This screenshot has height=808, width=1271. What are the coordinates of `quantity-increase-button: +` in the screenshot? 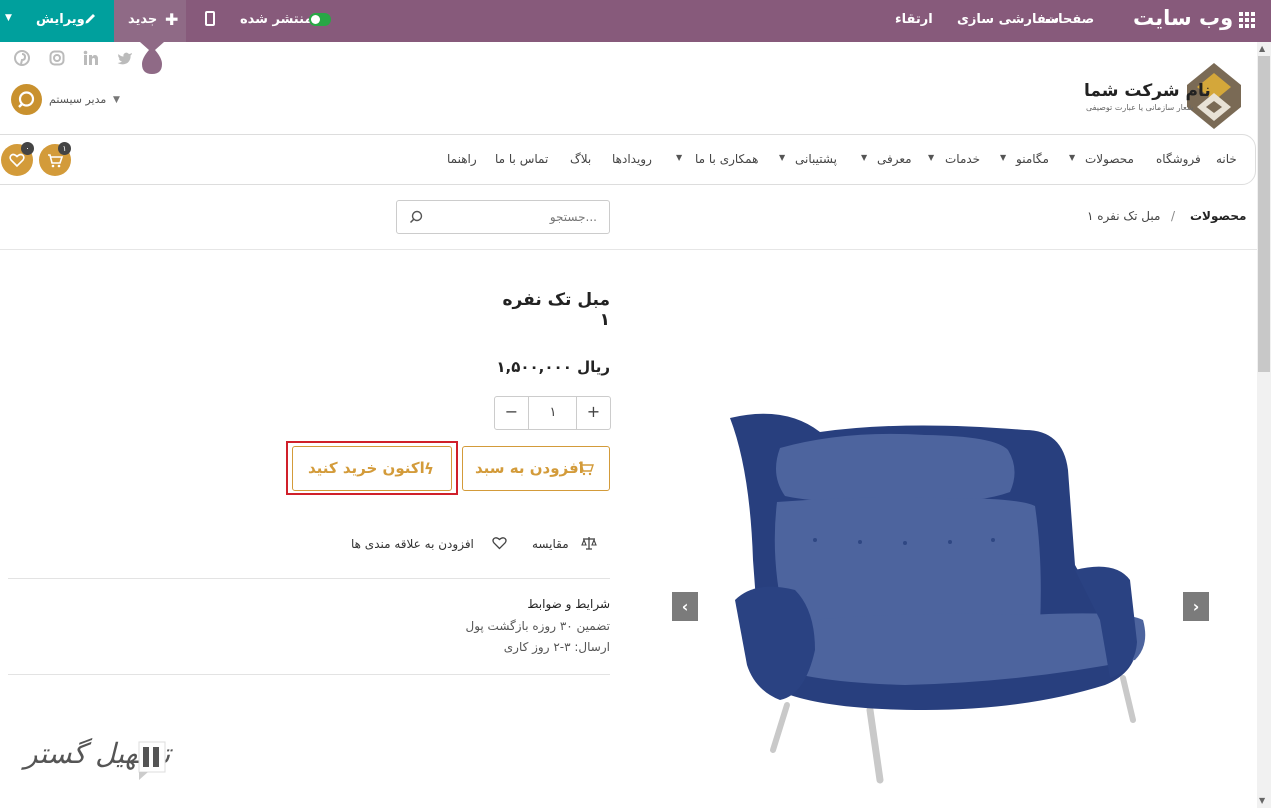 It's located at (593, 413).